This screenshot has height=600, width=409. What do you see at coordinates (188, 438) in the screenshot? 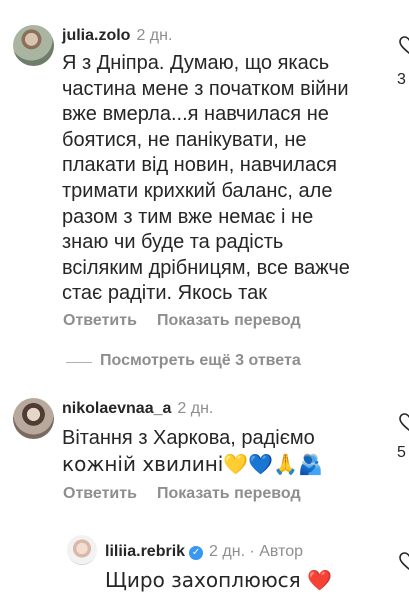
I see `comment-line: Вітання з Харкова, радіємо` at bounding box center [188, 438].